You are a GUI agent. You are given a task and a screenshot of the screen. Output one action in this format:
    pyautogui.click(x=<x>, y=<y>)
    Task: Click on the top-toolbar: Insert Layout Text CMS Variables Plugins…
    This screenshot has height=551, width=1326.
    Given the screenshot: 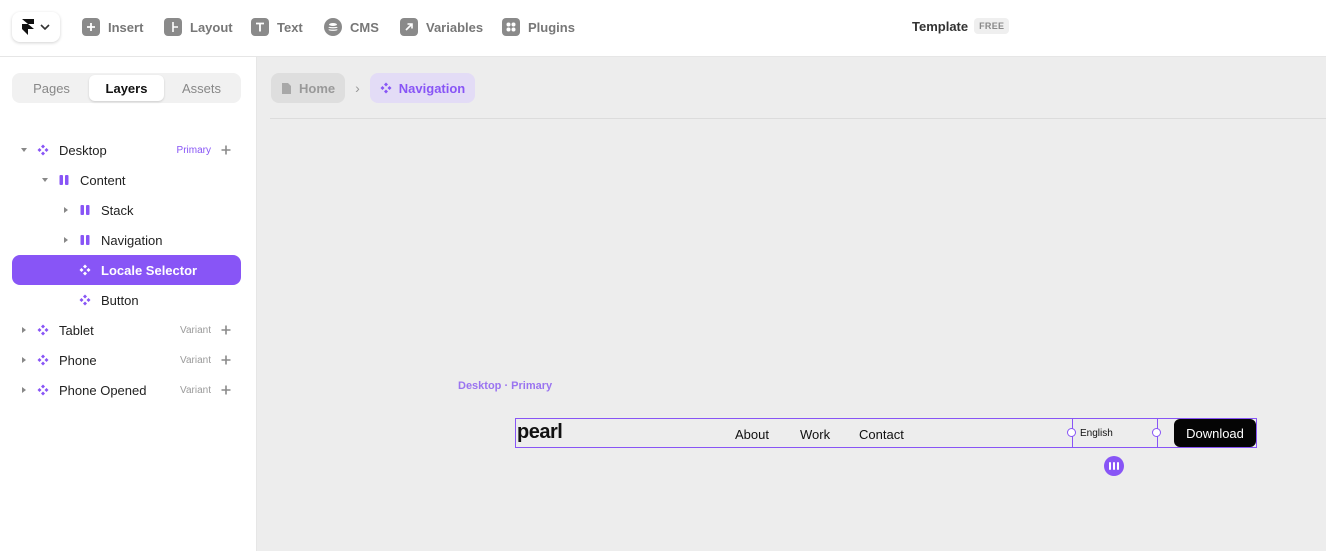 What is the action you would take?
    pyautogui.click(x=663, y=28)
    